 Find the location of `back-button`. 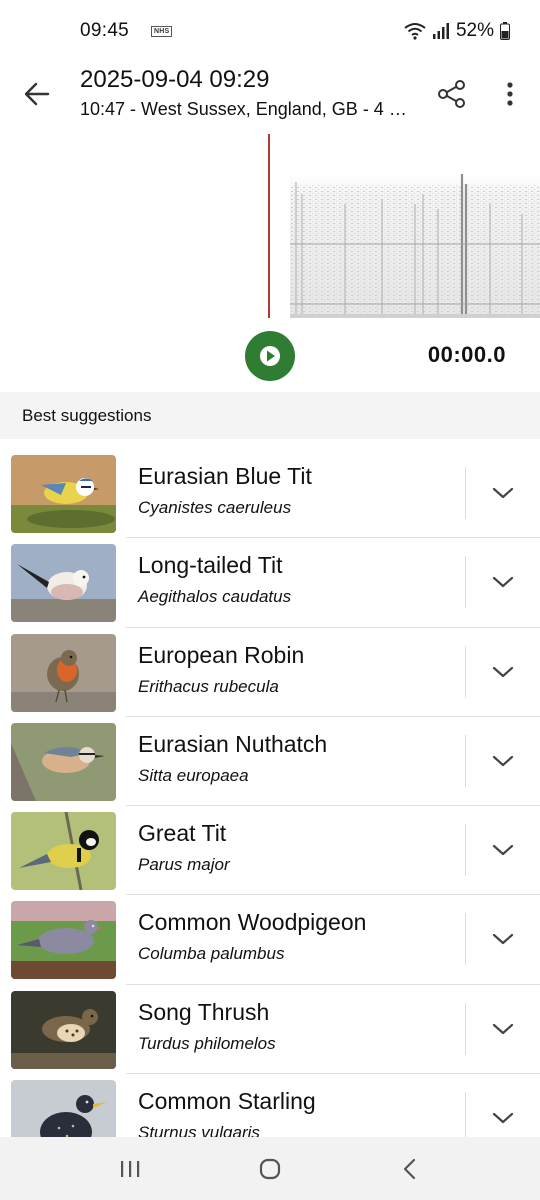

back-button is located at coordinates (37, 94).